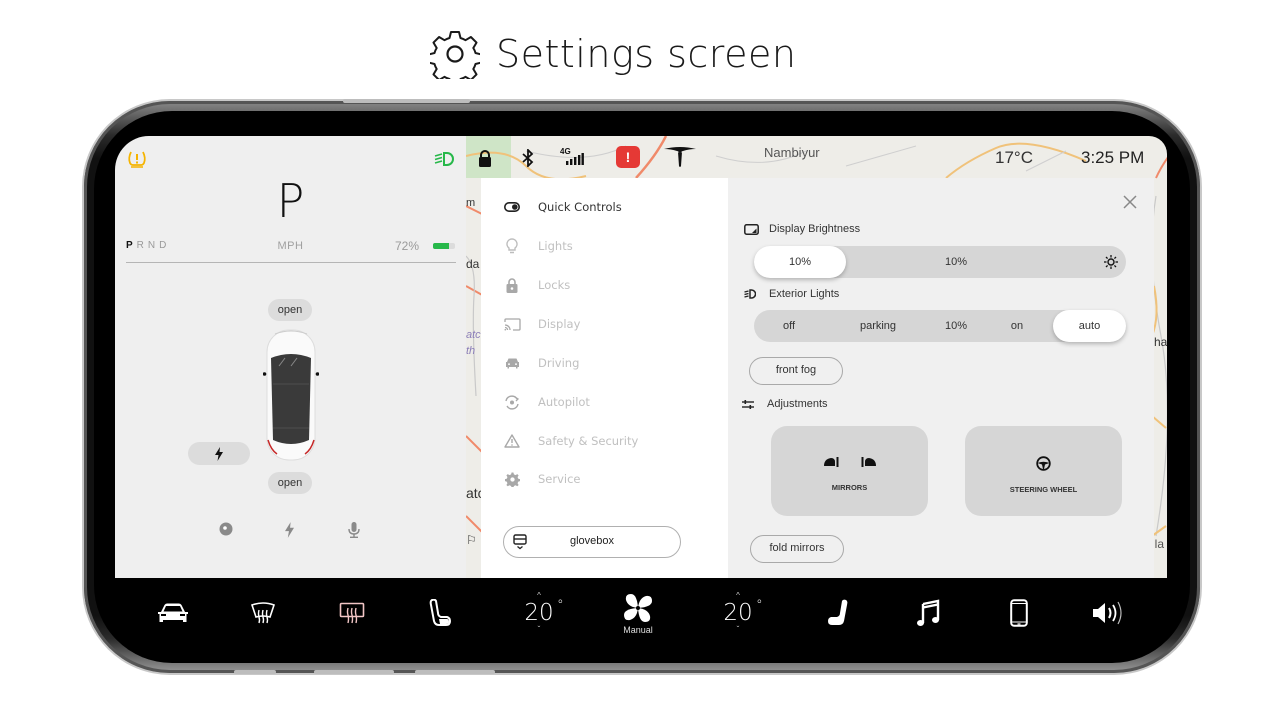 The image size is (1280, 720). I want to click on steering-wheel-adjust-button: STEERING WHEEL, so click(1043, 471).